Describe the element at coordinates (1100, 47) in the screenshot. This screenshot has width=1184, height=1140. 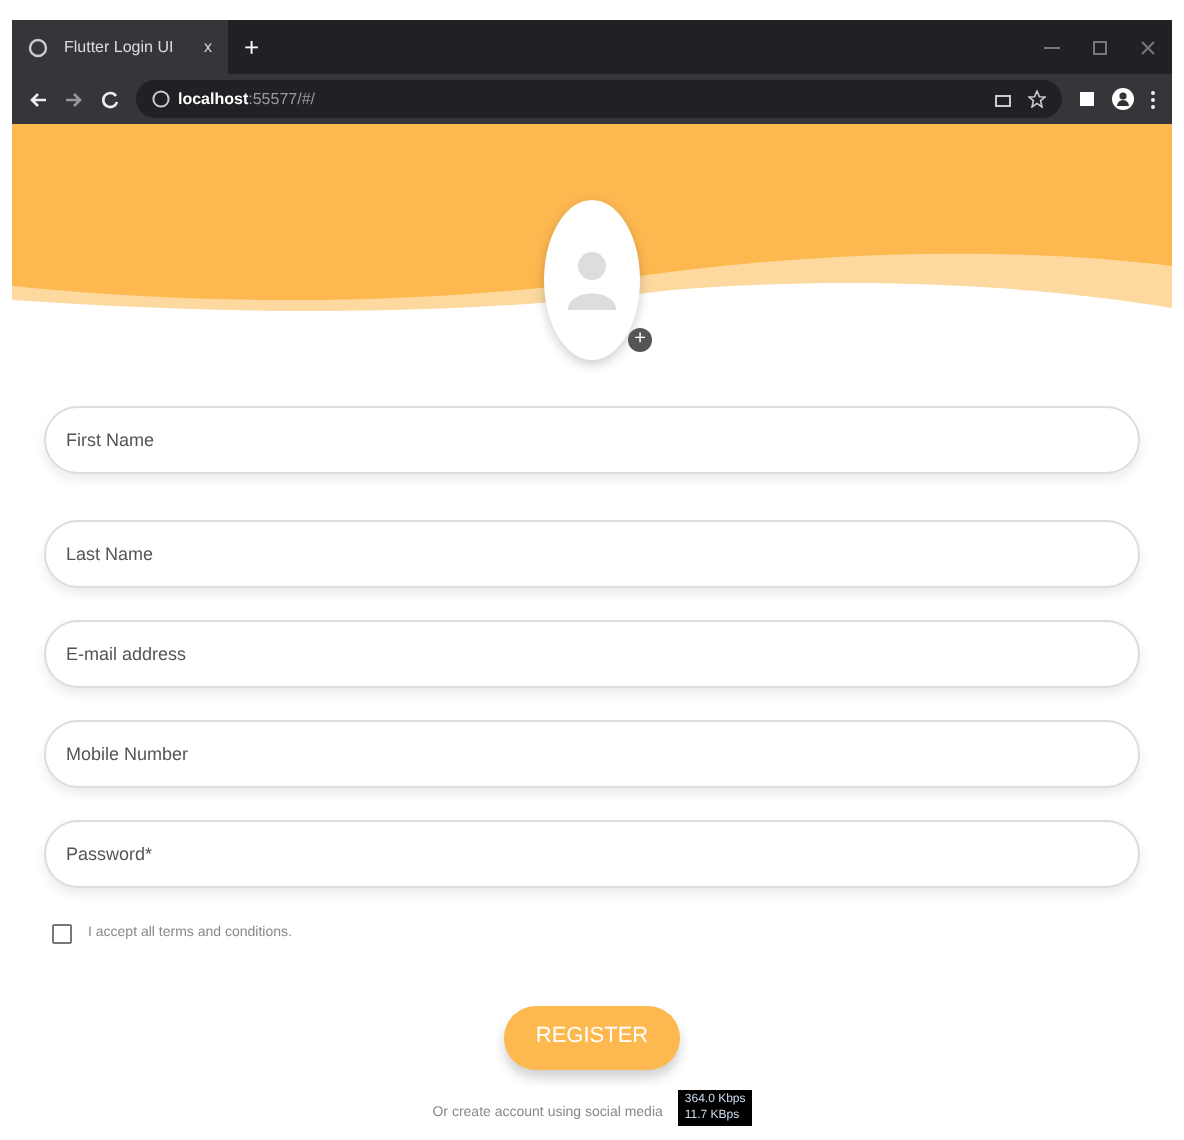
I see `maximize-icon` at that location.